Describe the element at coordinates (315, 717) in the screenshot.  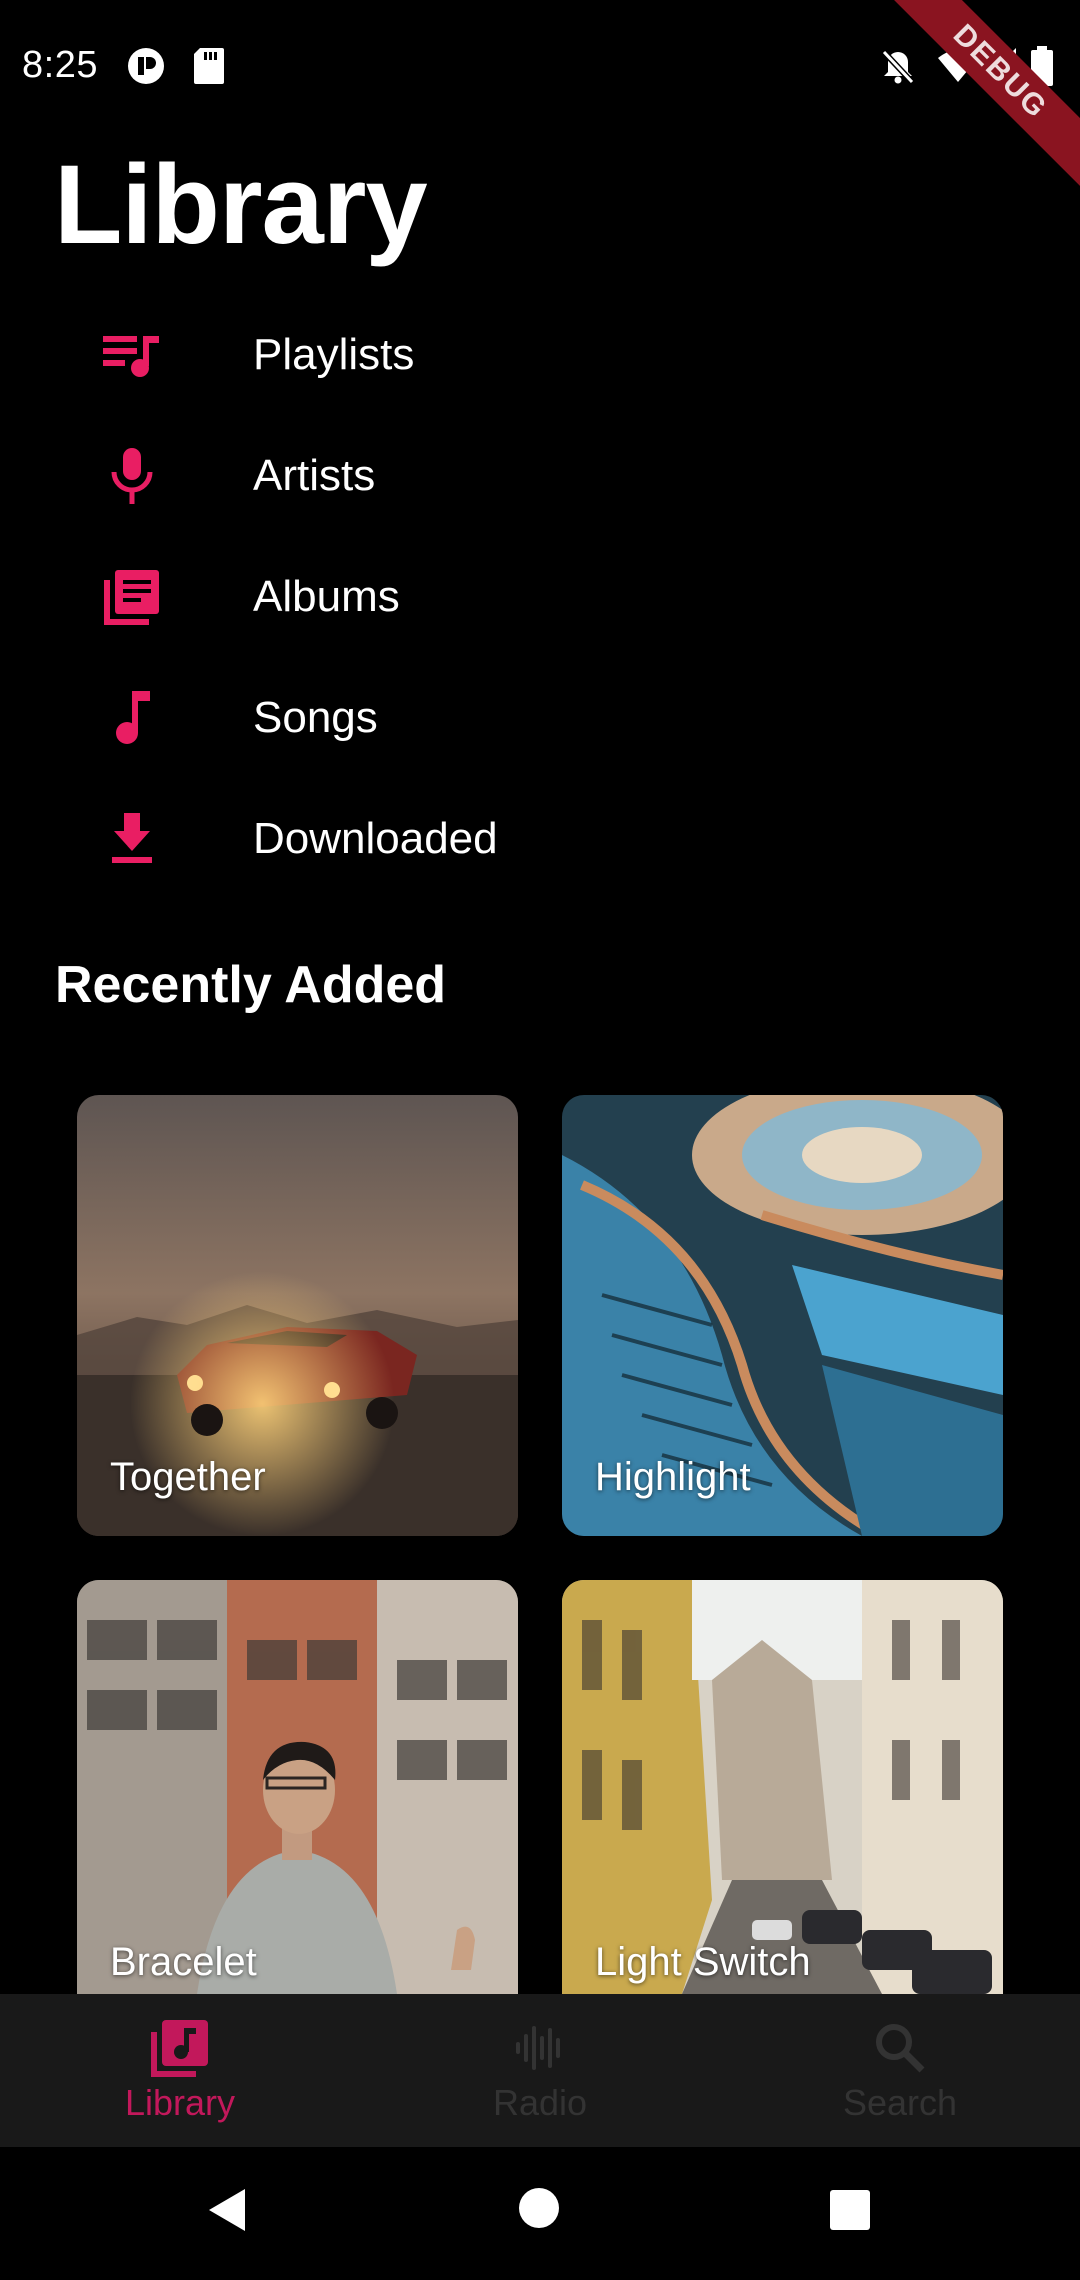
I see `nav-item-label: Songs` at that location.